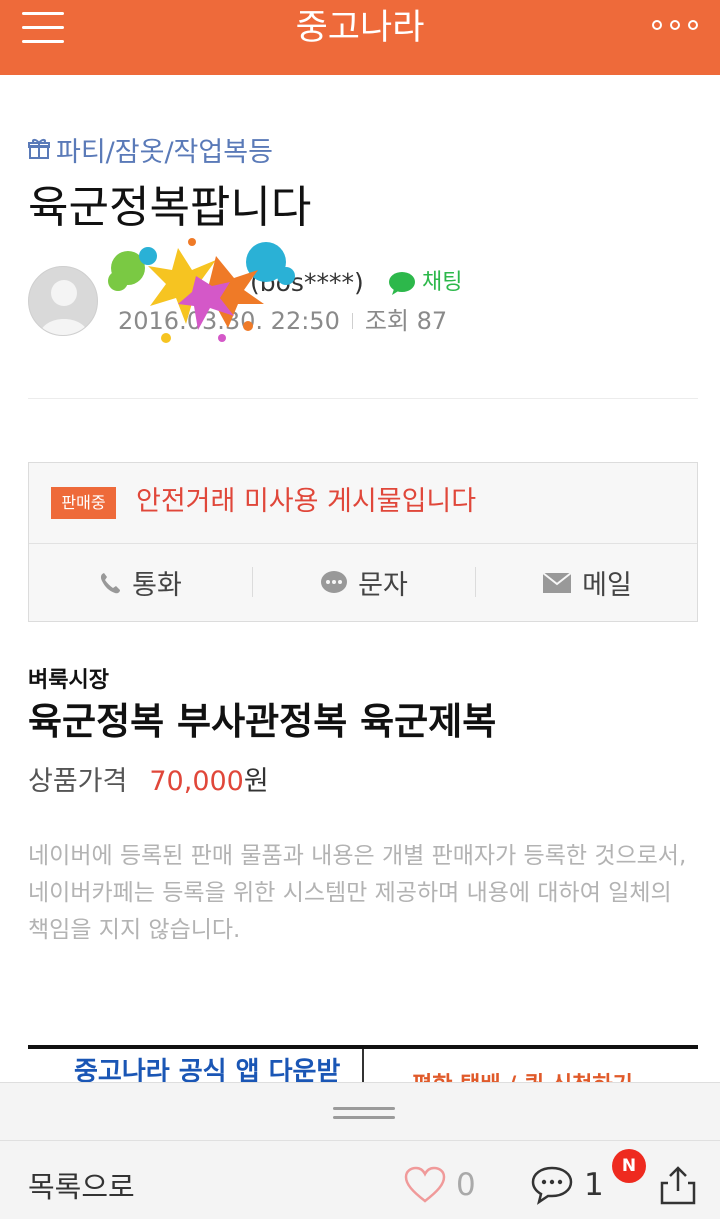  I want to click on category-label: 파티/잠옷/작업복등, so click(164, 152).